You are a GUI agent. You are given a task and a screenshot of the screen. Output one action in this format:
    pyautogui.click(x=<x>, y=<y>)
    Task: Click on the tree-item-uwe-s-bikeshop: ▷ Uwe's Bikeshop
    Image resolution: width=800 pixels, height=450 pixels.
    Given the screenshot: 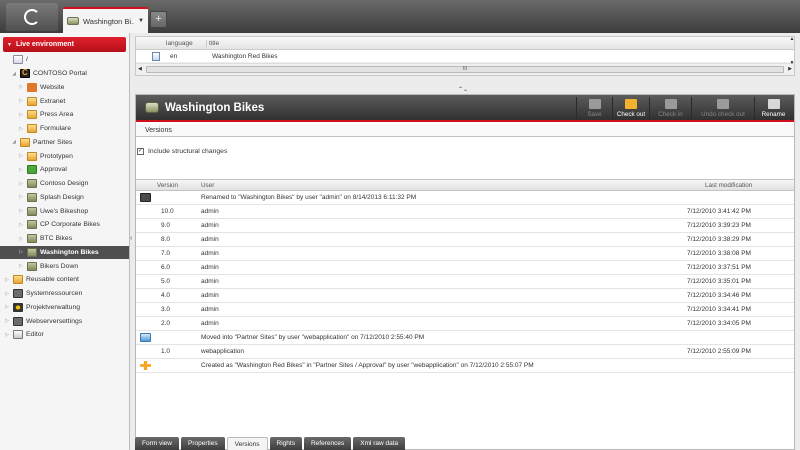 What is the action you would take?
    pyautogui.click(x=64, y=211)
    